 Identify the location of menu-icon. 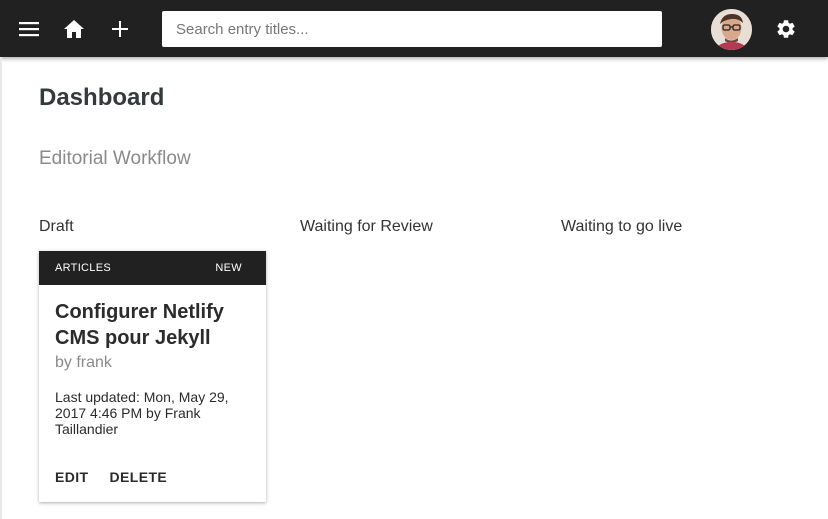
(29, 29).